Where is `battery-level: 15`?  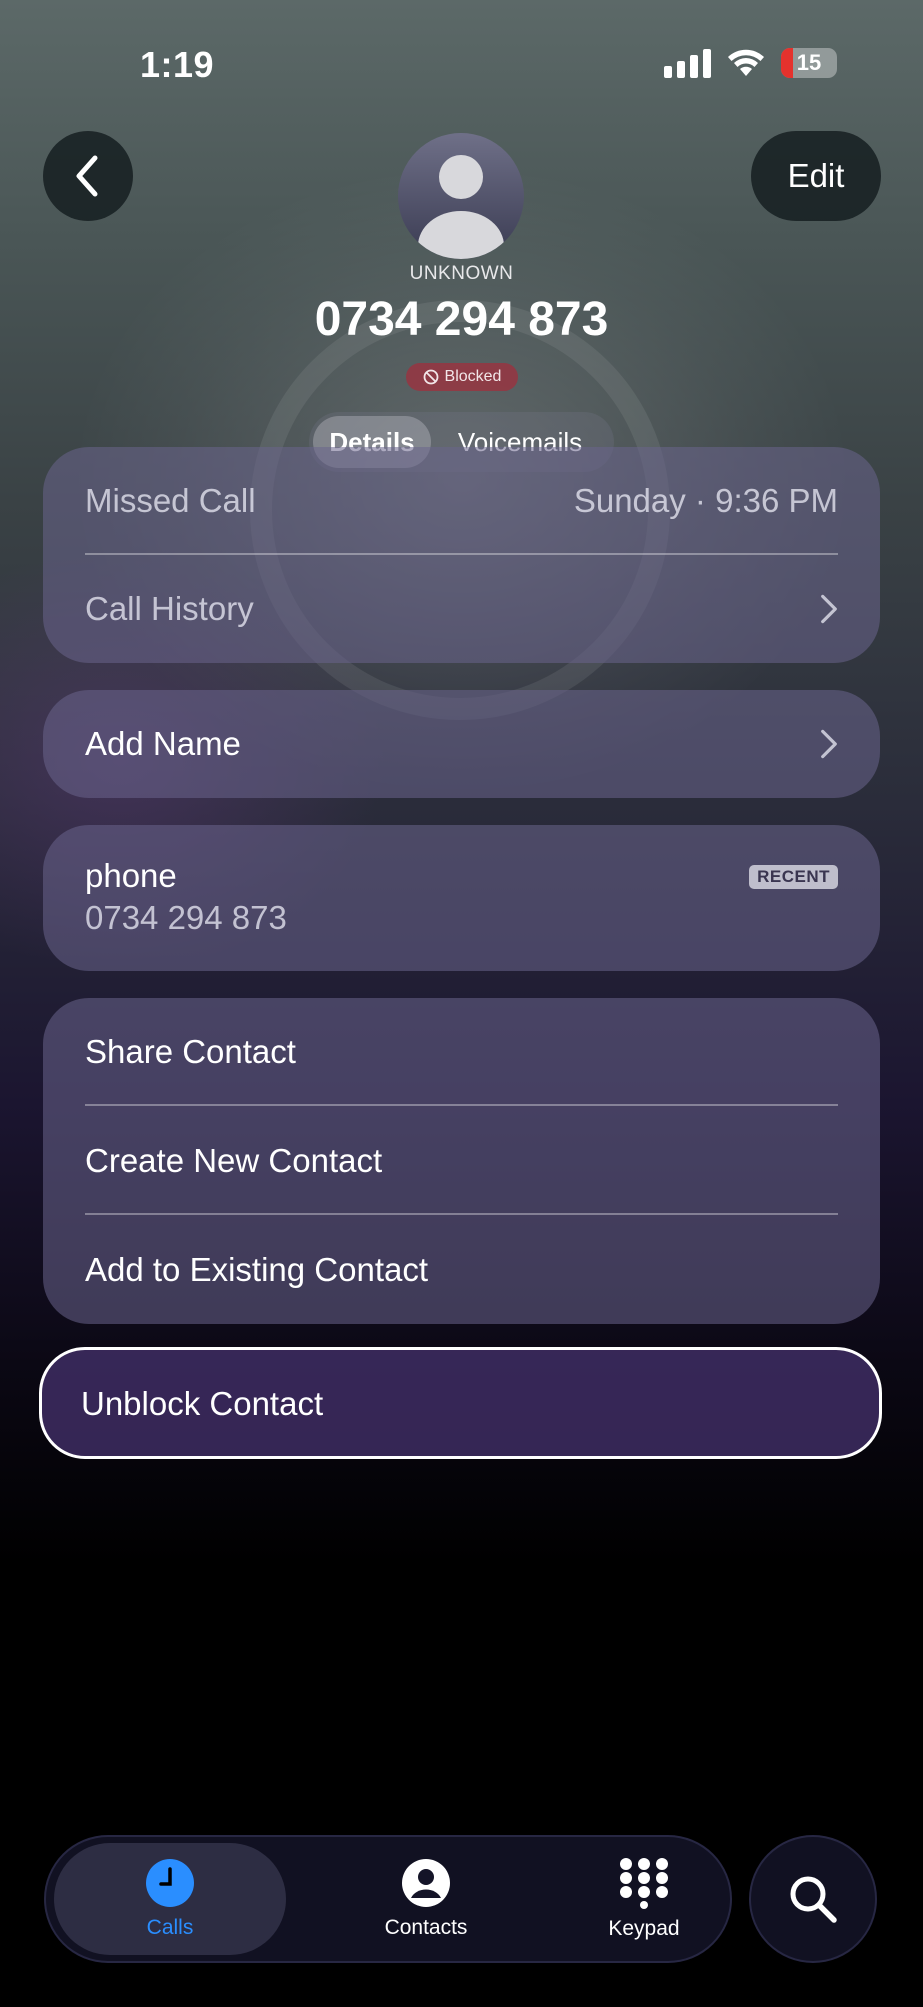
battery-level: 15 is located at coordinates (809, 62).